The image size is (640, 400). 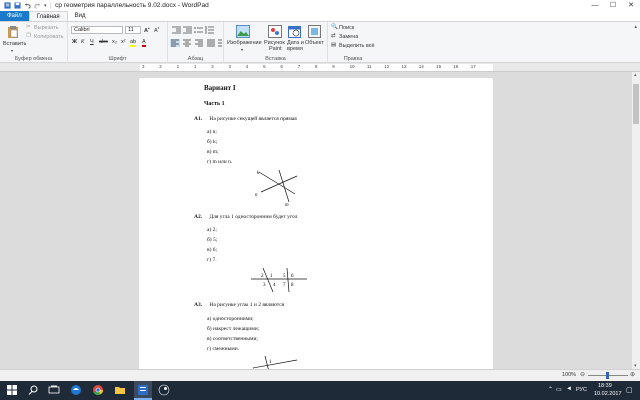 I want to click on search-icon, so click(x=33, y=390).